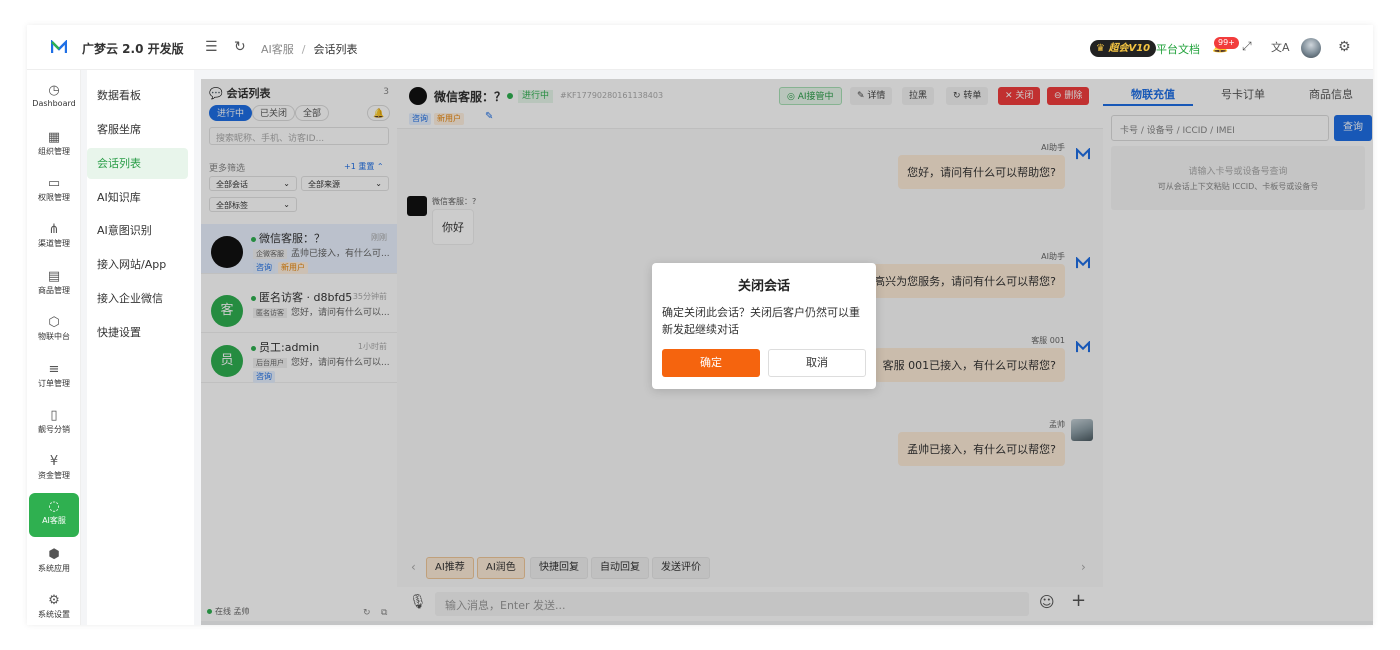  Describe the element at coordinates (54, 331) in the screenshot. I see `nav-iot: ⬡ 物联中台` at that location.